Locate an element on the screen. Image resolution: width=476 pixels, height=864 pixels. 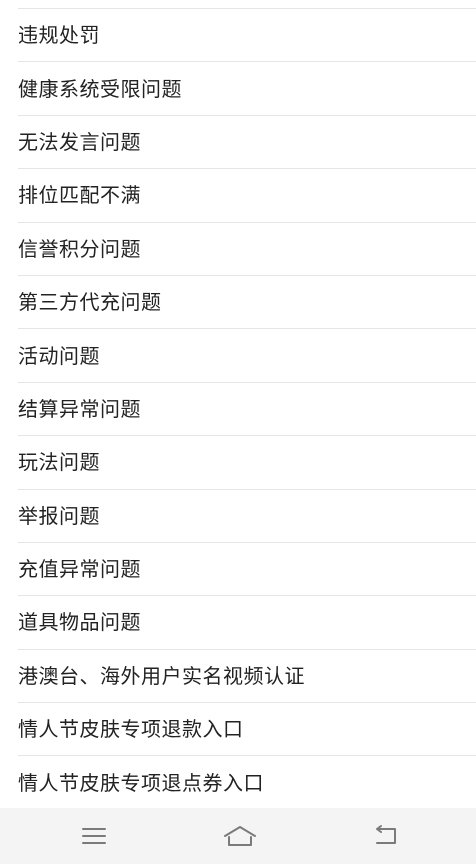
list-item-valentine-skin-voucher-refund: 情人节皮肤专项退点券入口 is located at coordinates (247, 782).